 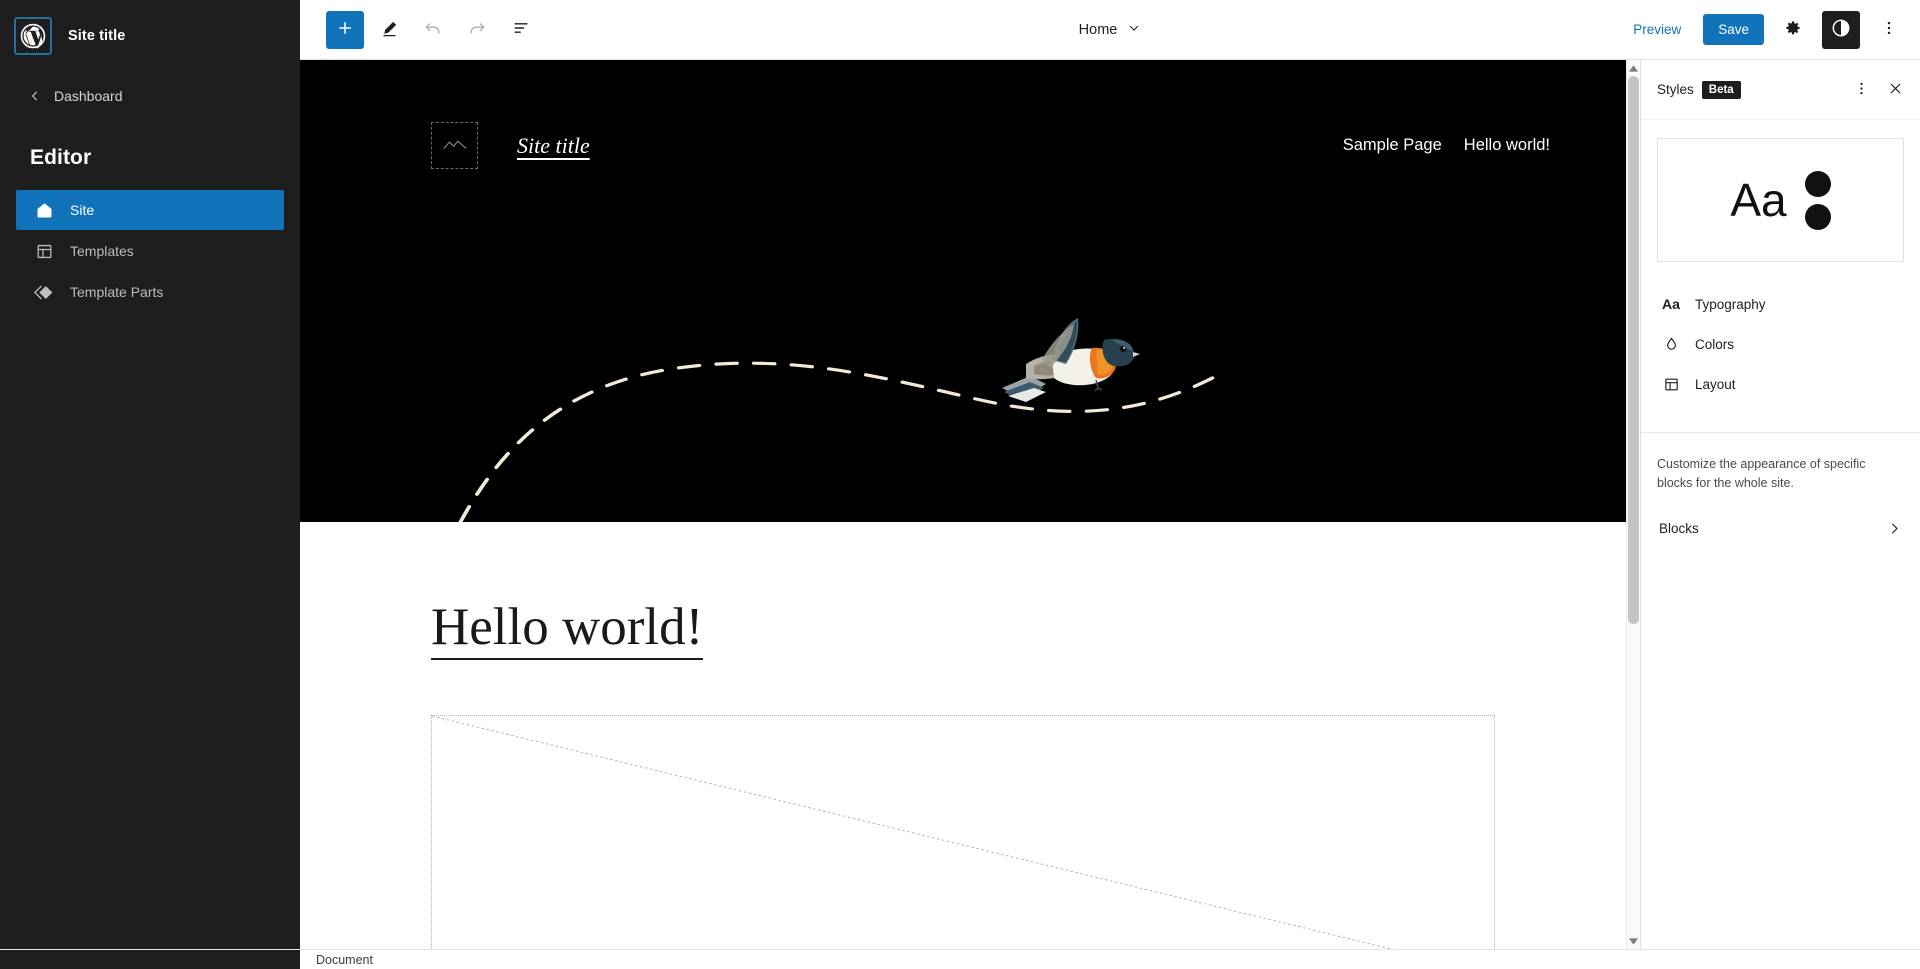 What do you see at coordinates (1507, 145) in the screenshot?
I see `nav-link-hello-world: Hello world!` at bounding box center [1507, 145].